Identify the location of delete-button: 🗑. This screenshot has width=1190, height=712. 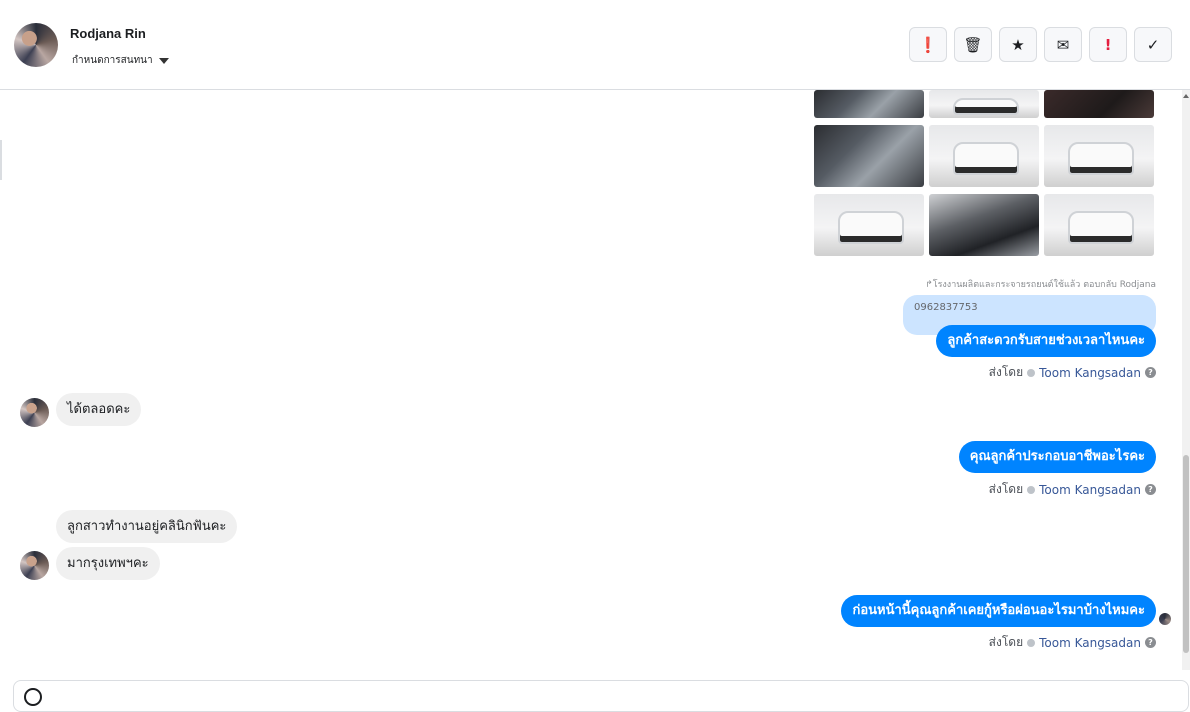
(973, 44).